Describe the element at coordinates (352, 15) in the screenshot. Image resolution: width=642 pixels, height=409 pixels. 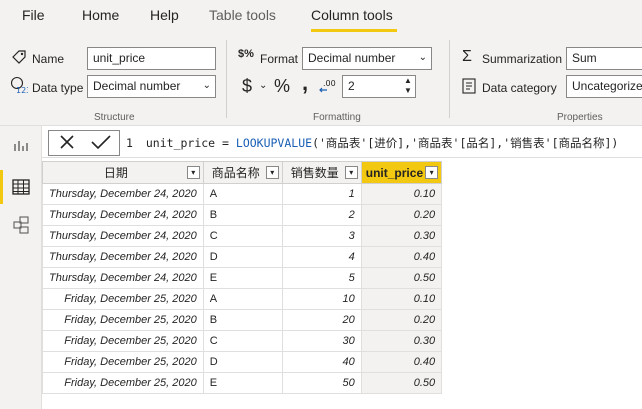
I see `menu-column-tools: Column tools` at that location.